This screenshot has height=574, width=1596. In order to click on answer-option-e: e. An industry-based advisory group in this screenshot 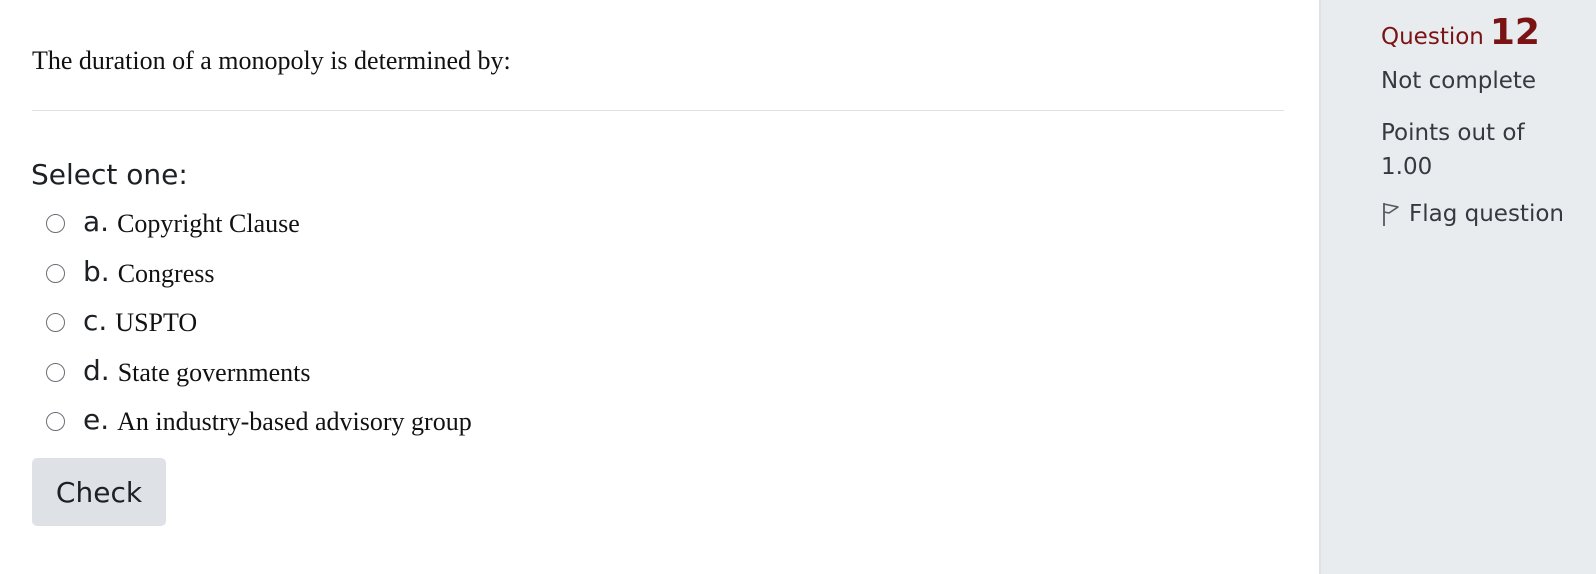, I will do `click(259, 427)`.